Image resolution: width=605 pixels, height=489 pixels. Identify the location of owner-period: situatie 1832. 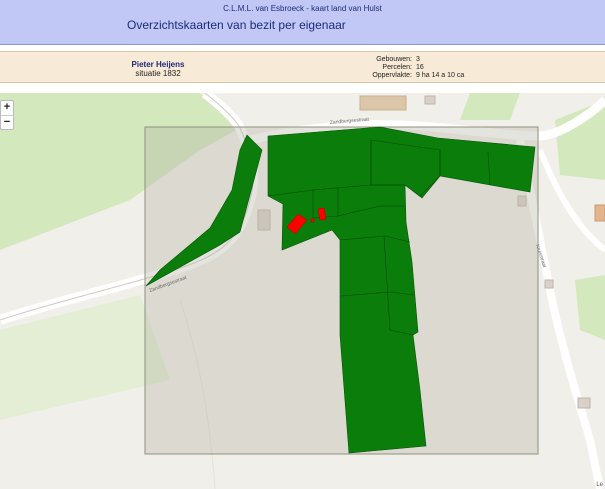
(158, 73).